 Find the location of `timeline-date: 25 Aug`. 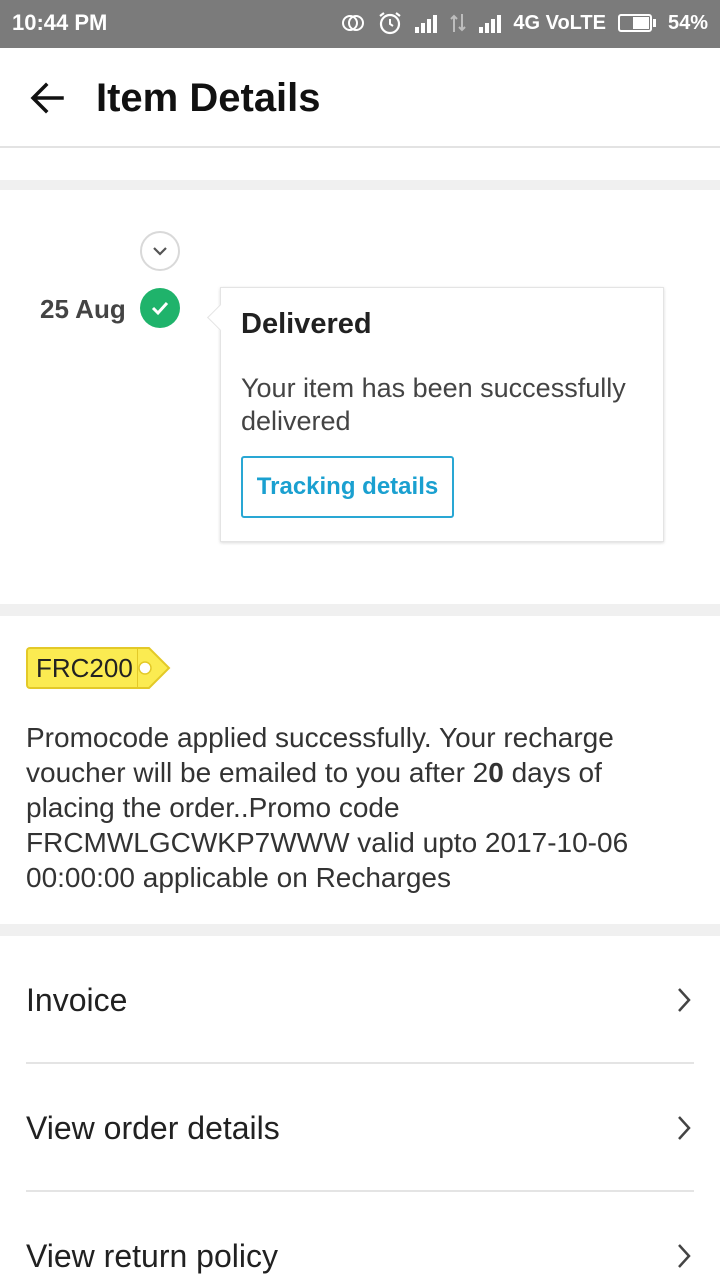

timeline-date: 25 Aug is located at coordinates (83, 309).